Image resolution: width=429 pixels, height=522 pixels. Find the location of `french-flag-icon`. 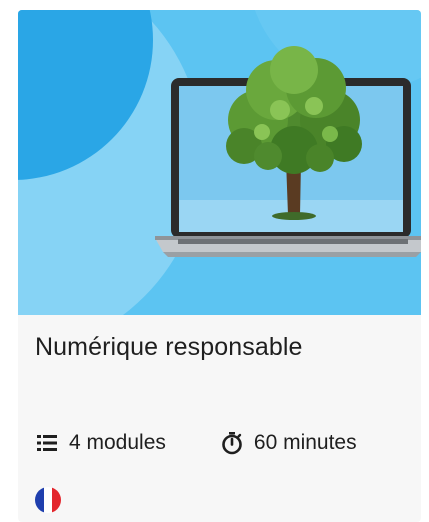

french-flag-icon is located at coordinates (48, 500).